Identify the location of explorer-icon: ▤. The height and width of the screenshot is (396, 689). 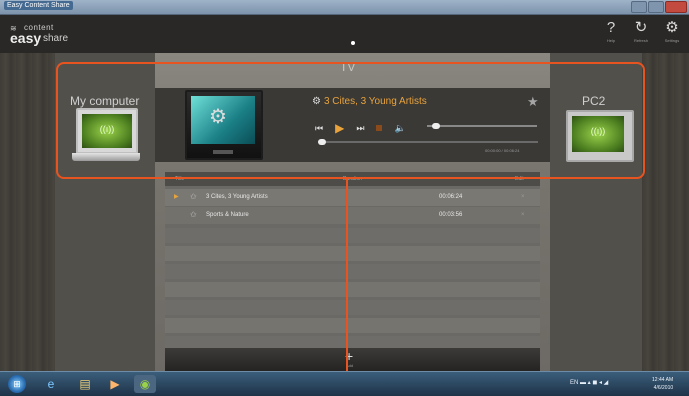
(85, 384).